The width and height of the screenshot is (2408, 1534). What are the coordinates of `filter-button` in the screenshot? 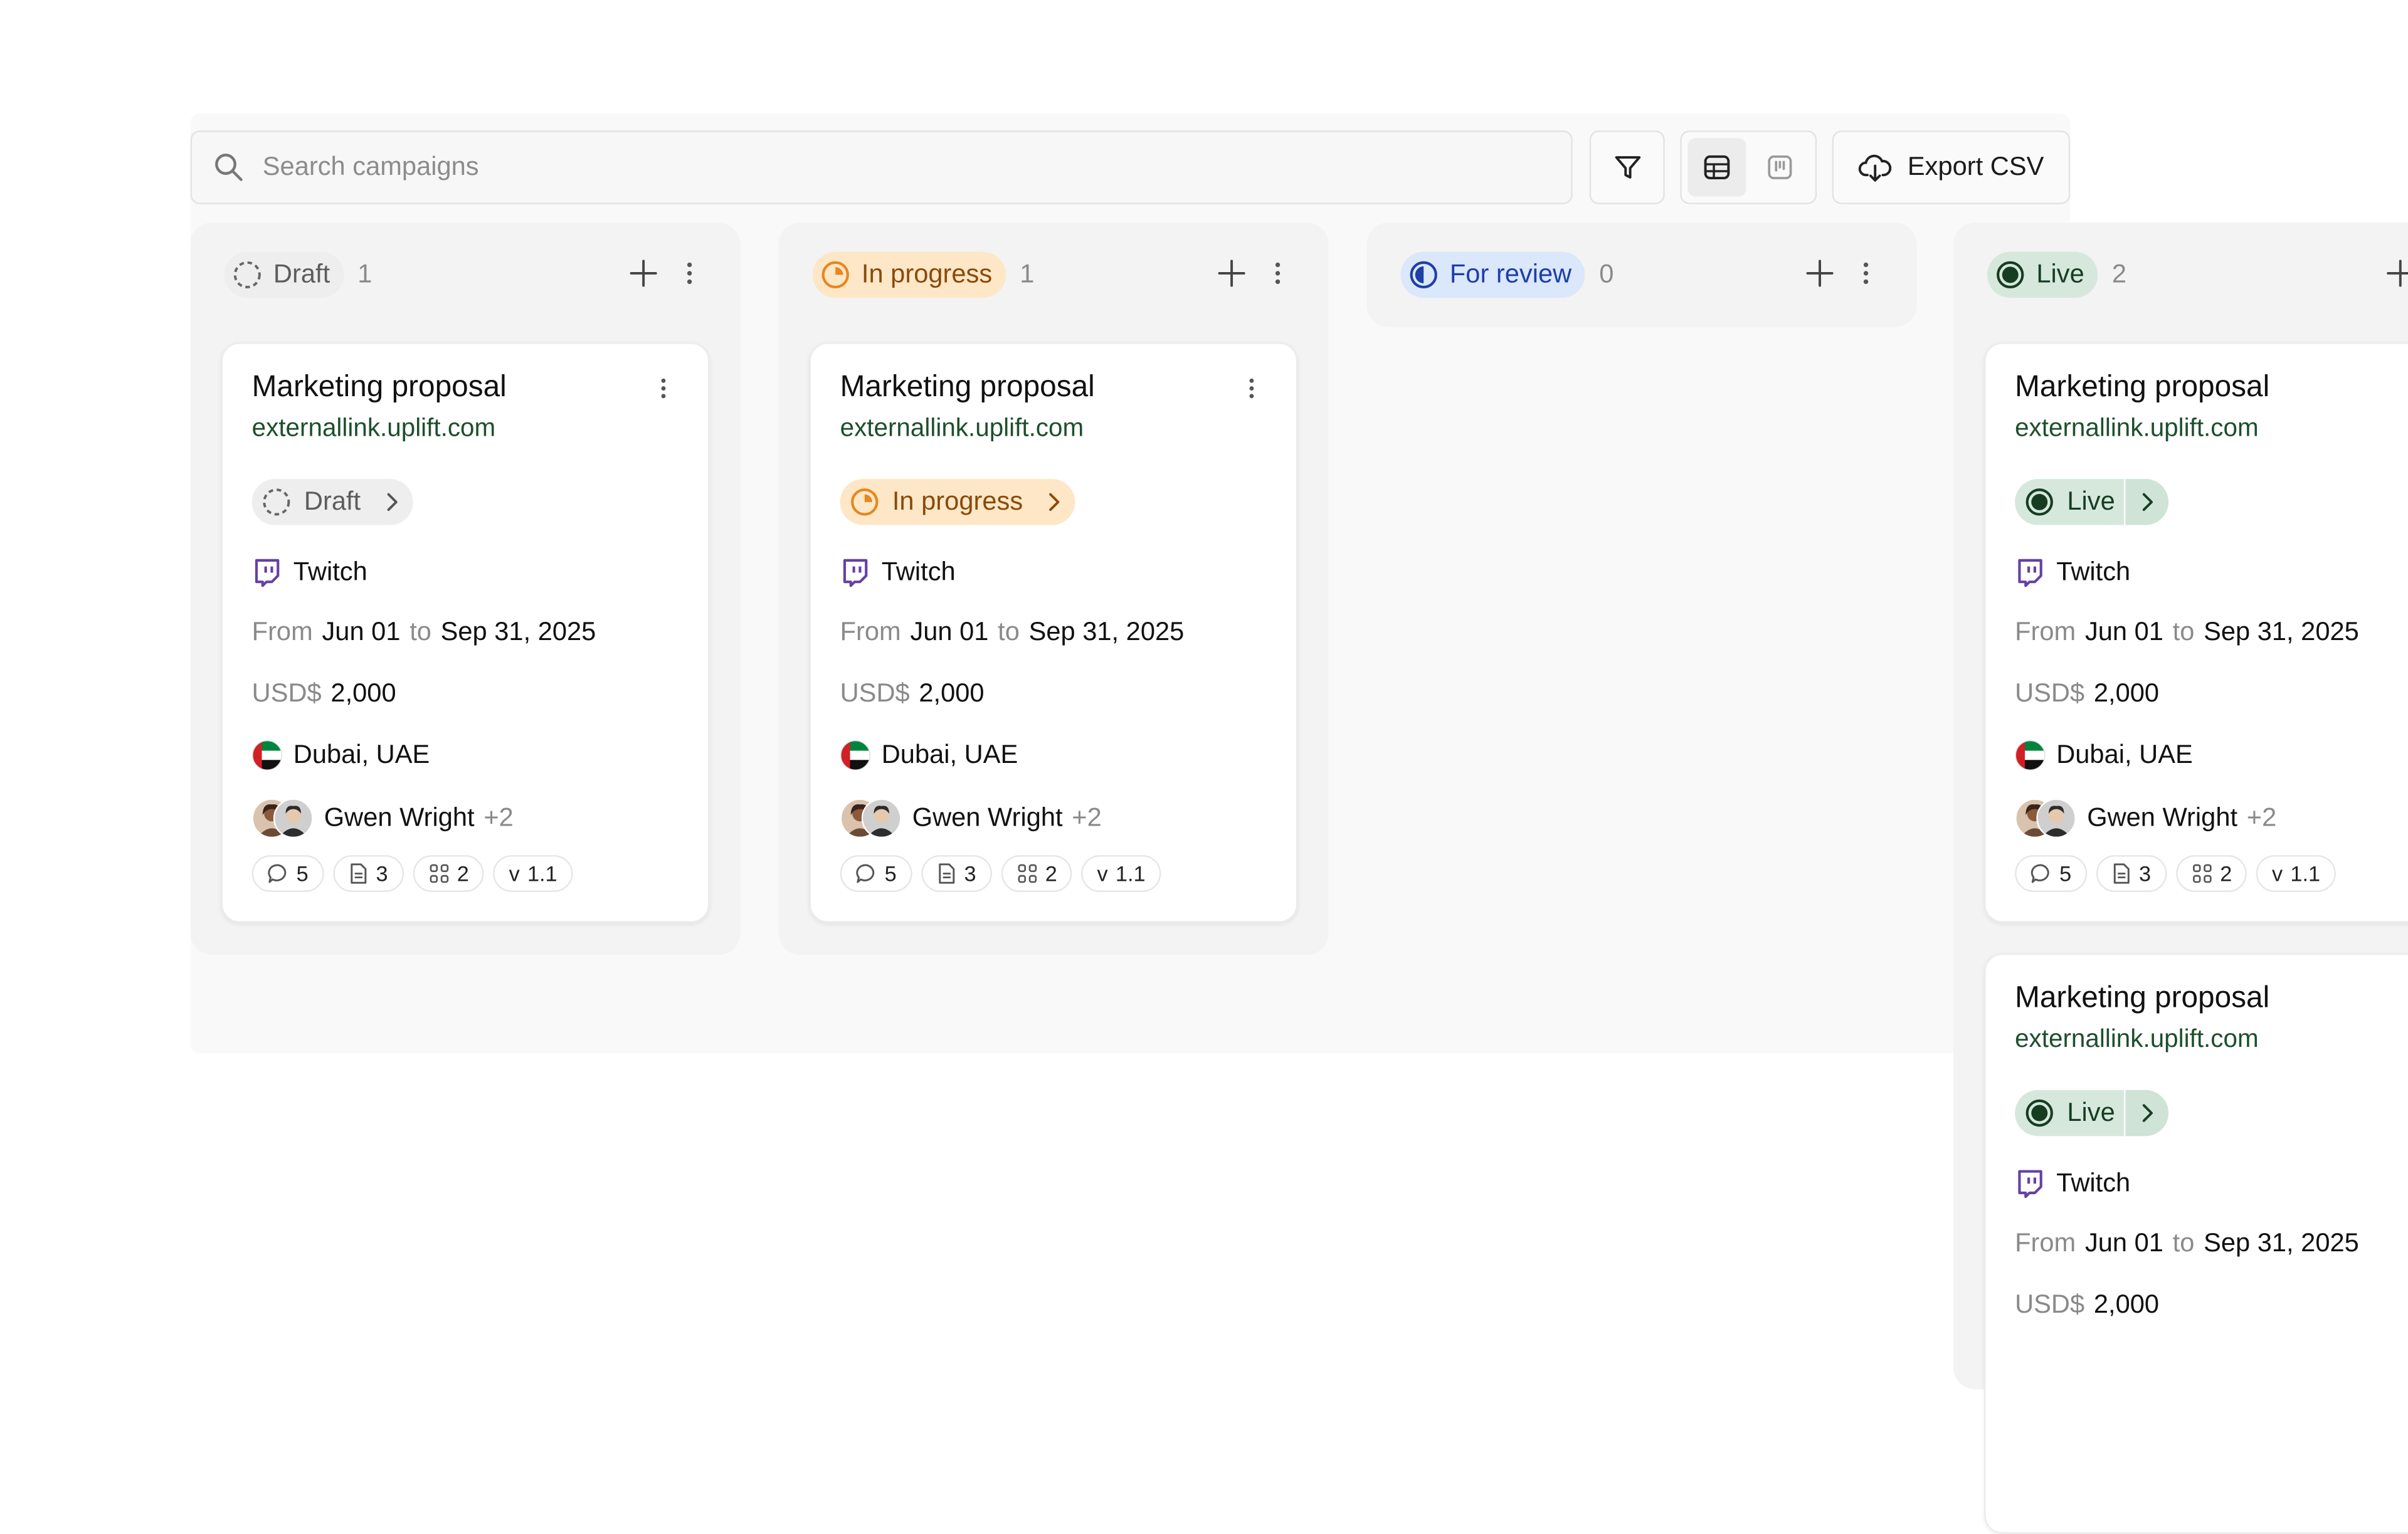 It's located at (1627, 167).